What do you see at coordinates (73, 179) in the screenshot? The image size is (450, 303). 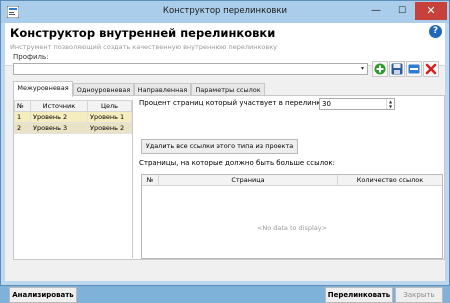 I see `levels-grid: № Источник Цель 1 Уровень 2 Уровень 1 2` at bounding box center [73, 179].